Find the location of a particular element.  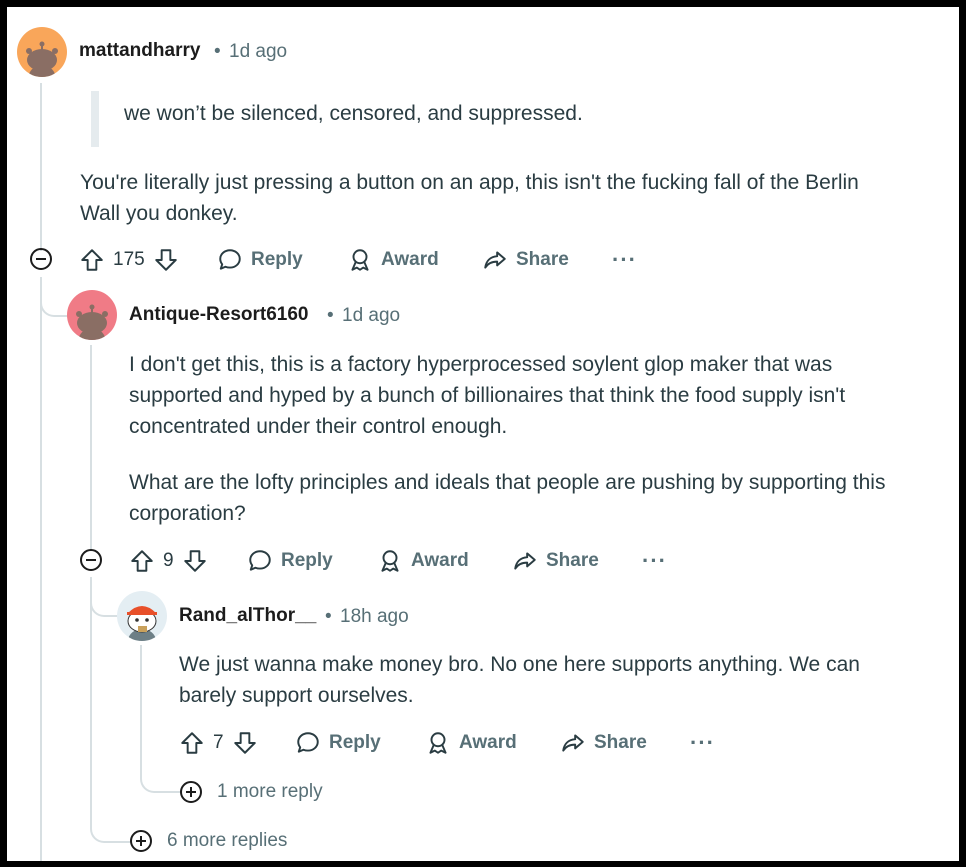

comment-body-line: concentrated under their control enough. is located at coordinates (318, 426).